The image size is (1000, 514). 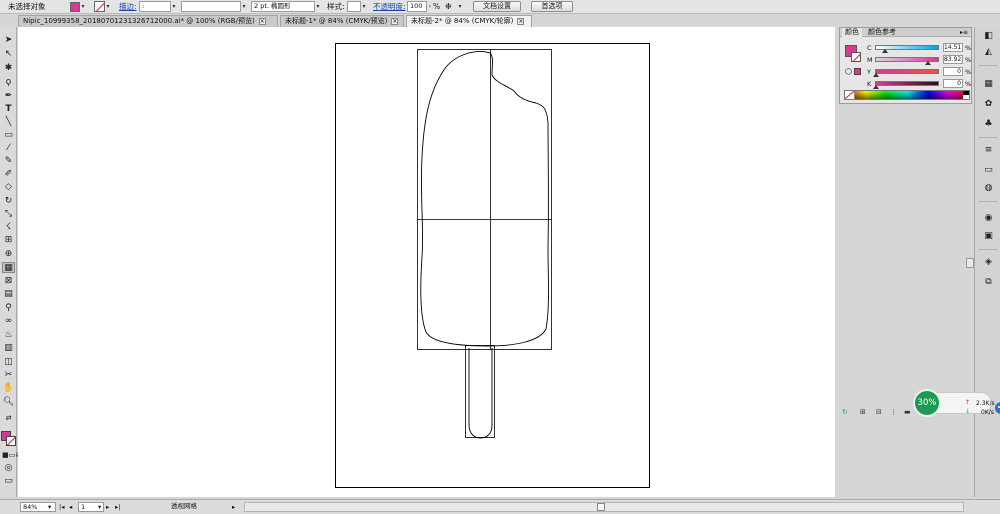 I want to click on black-value-field: 0, so click(x=953, y=83).